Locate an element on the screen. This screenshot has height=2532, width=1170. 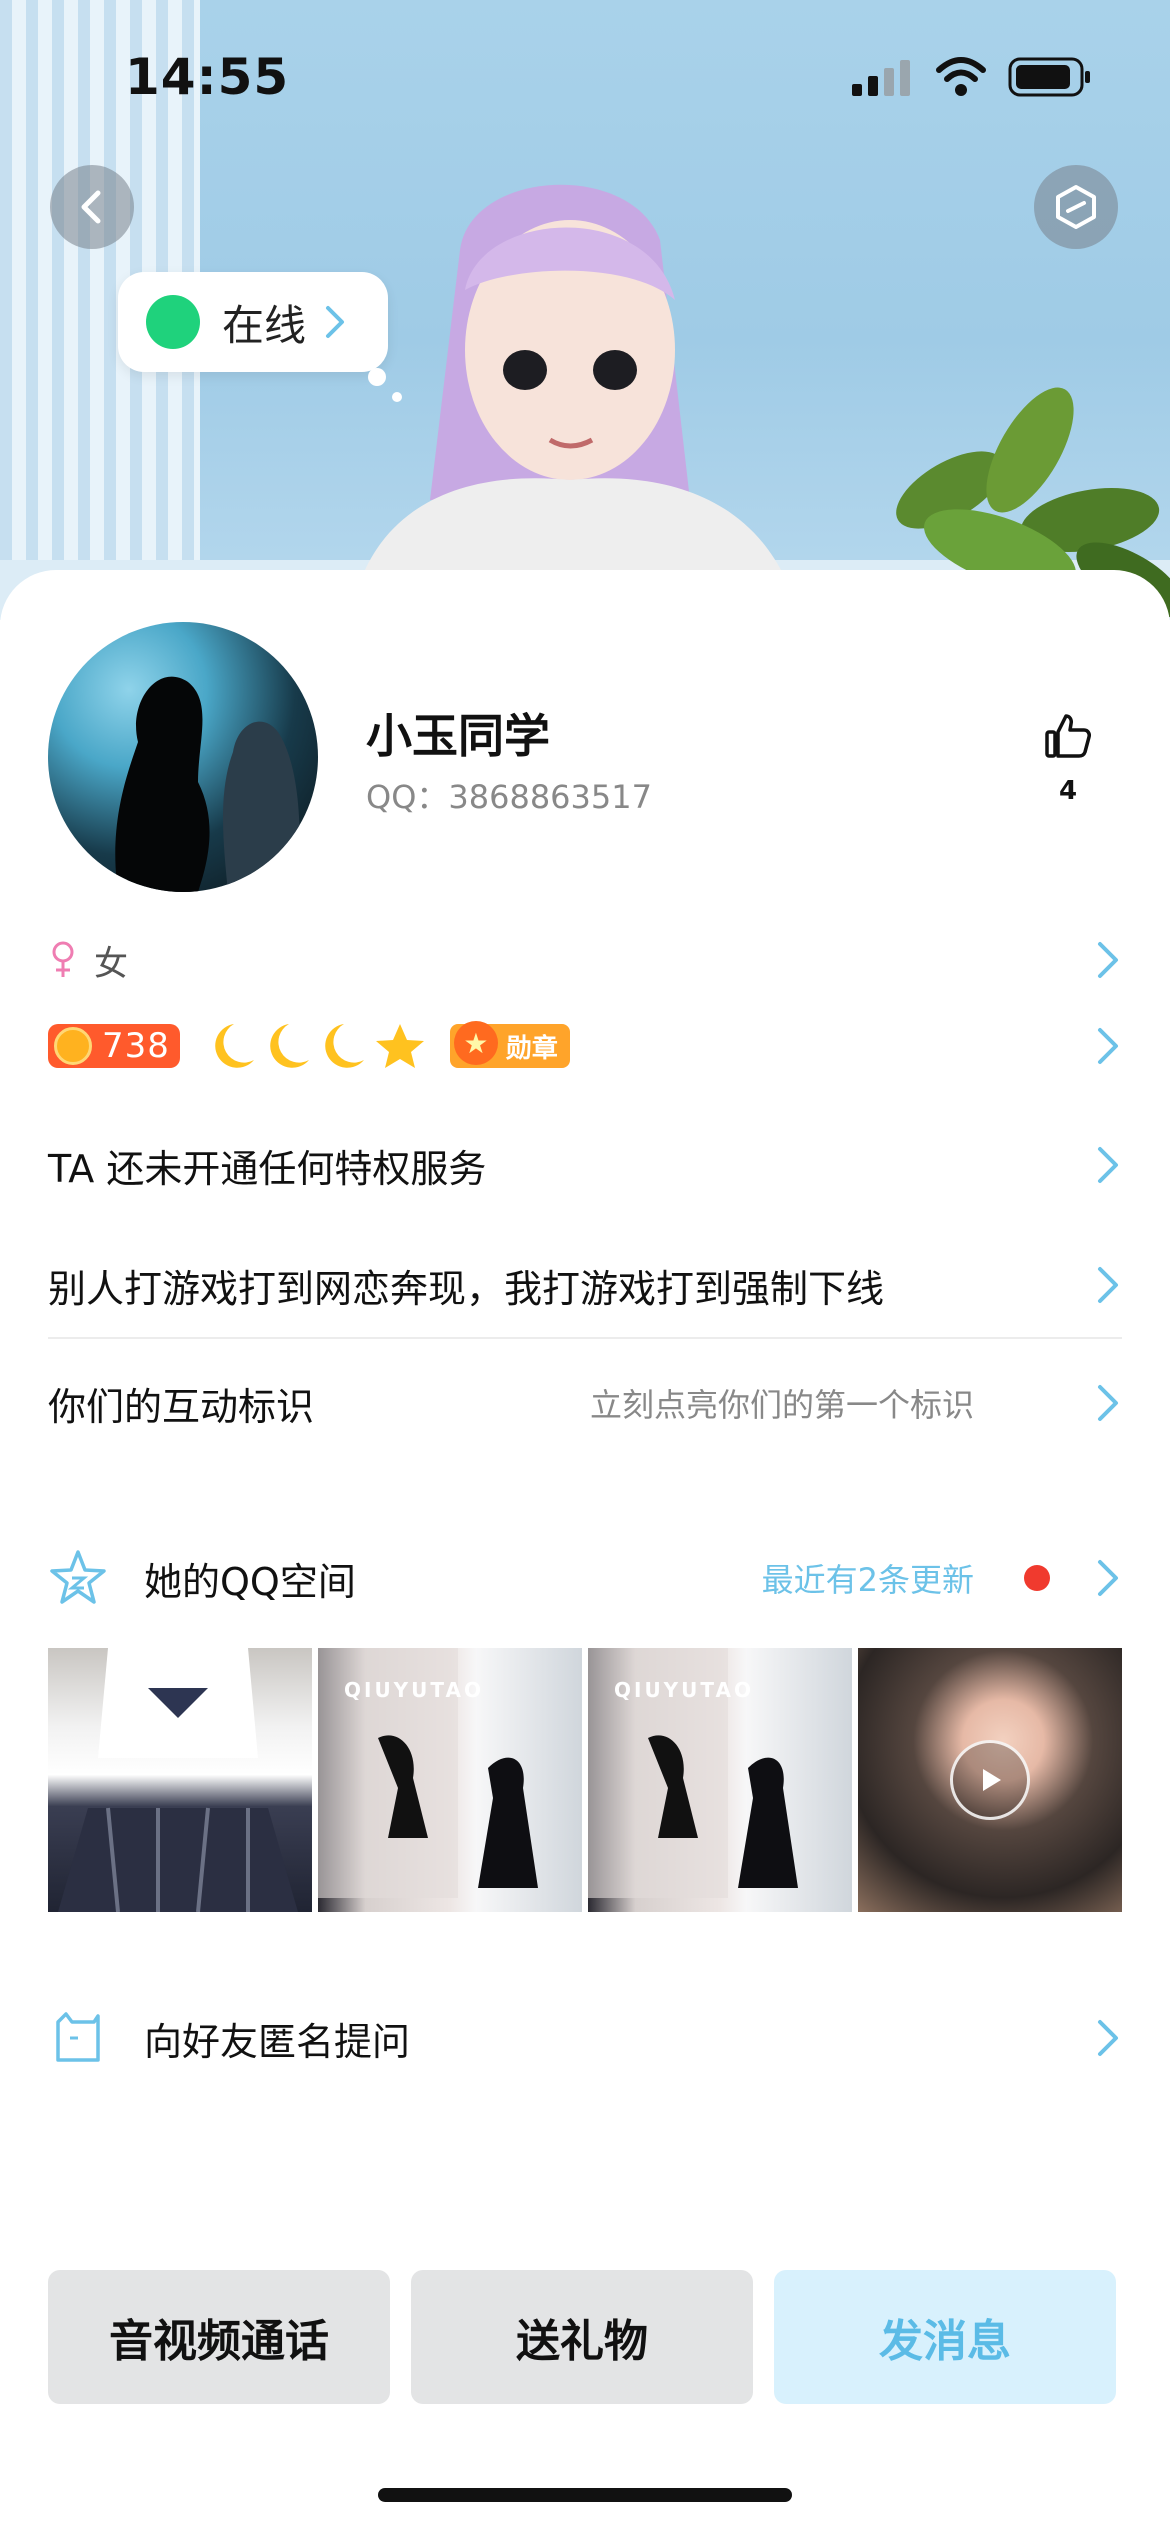
hexagon-icon is located at coordinates (1076, 207).